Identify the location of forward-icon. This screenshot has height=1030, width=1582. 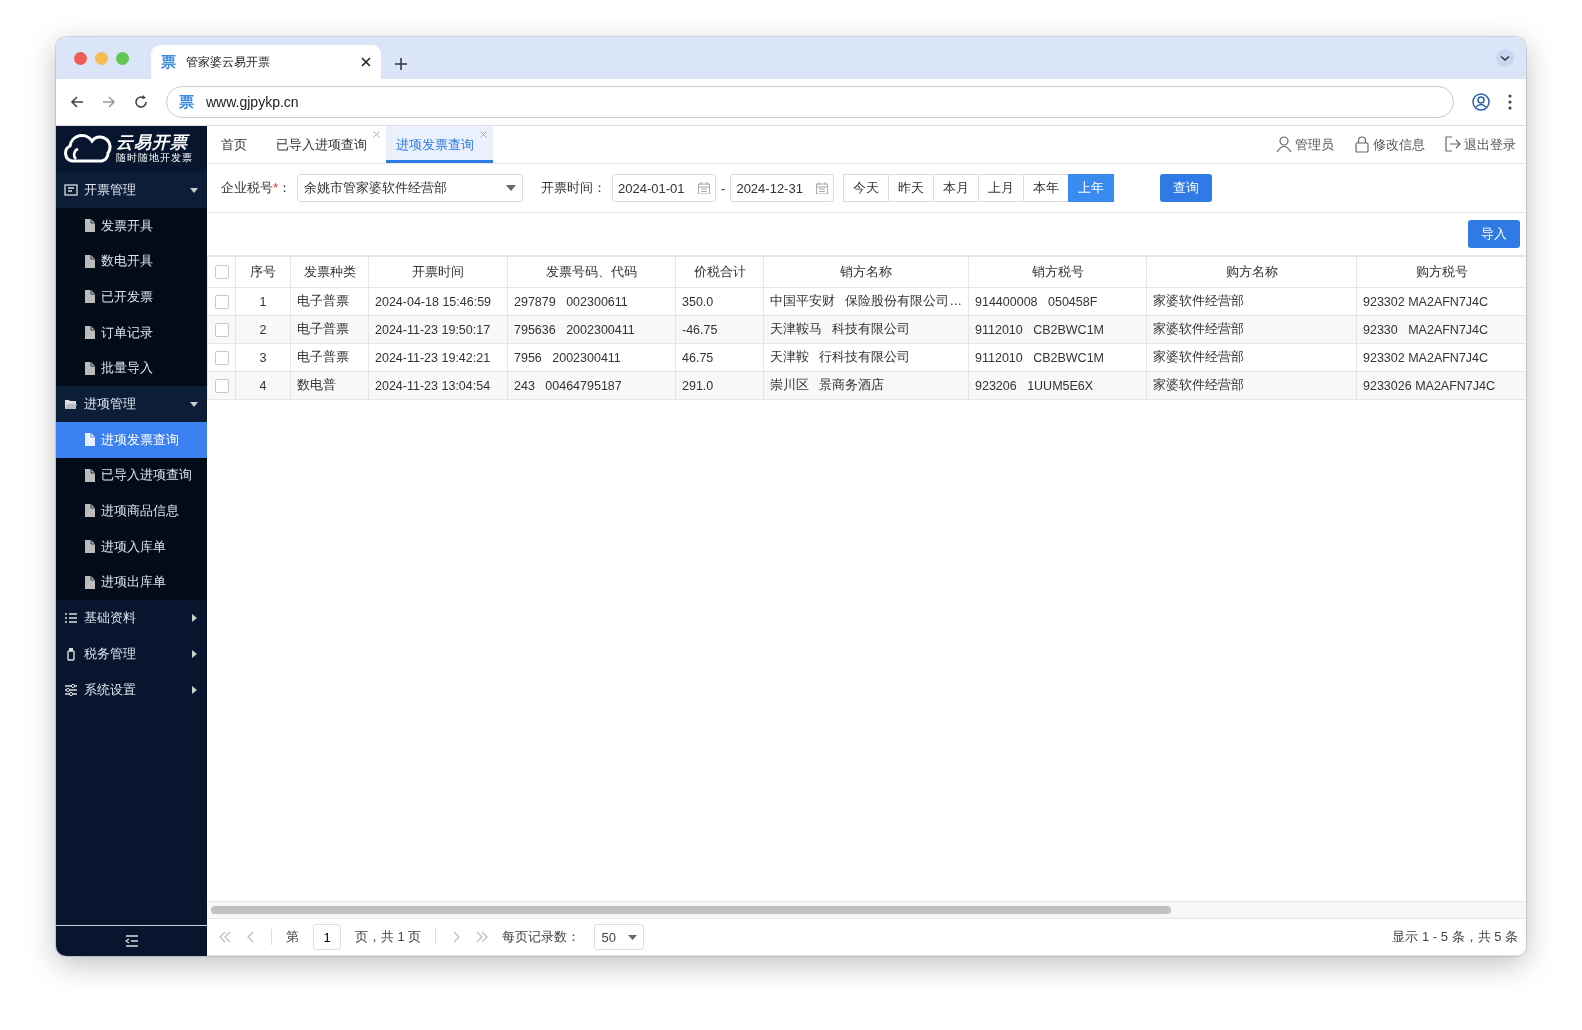
(109, 102).